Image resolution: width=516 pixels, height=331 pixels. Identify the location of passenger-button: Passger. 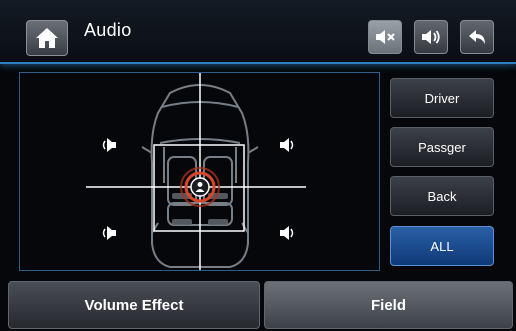
(442, 147).